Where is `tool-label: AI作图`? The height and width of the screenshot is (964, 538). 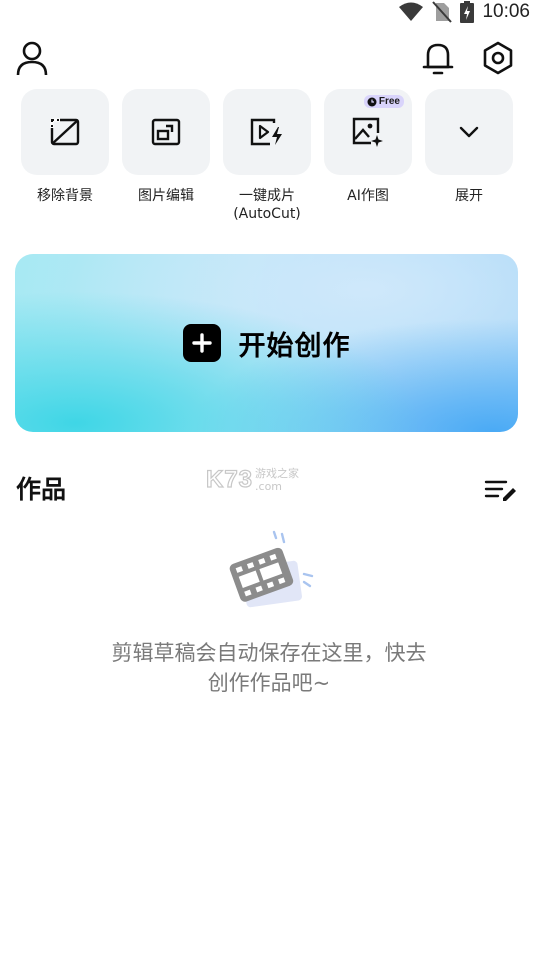
tool-label: AI作图 is located at coordinates (368, 196).